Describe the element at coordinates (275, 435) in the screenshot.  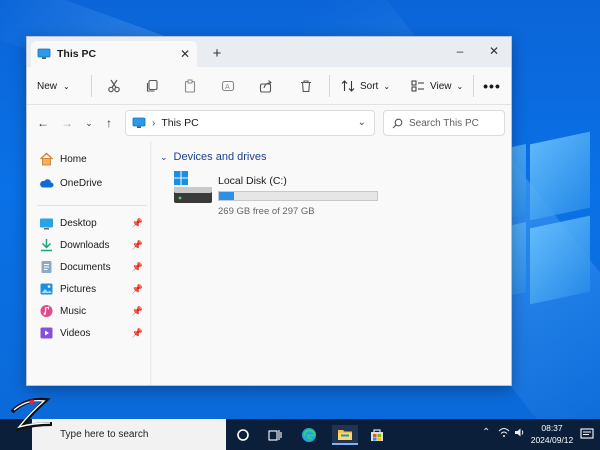
I see `task-view-icon` at that location.